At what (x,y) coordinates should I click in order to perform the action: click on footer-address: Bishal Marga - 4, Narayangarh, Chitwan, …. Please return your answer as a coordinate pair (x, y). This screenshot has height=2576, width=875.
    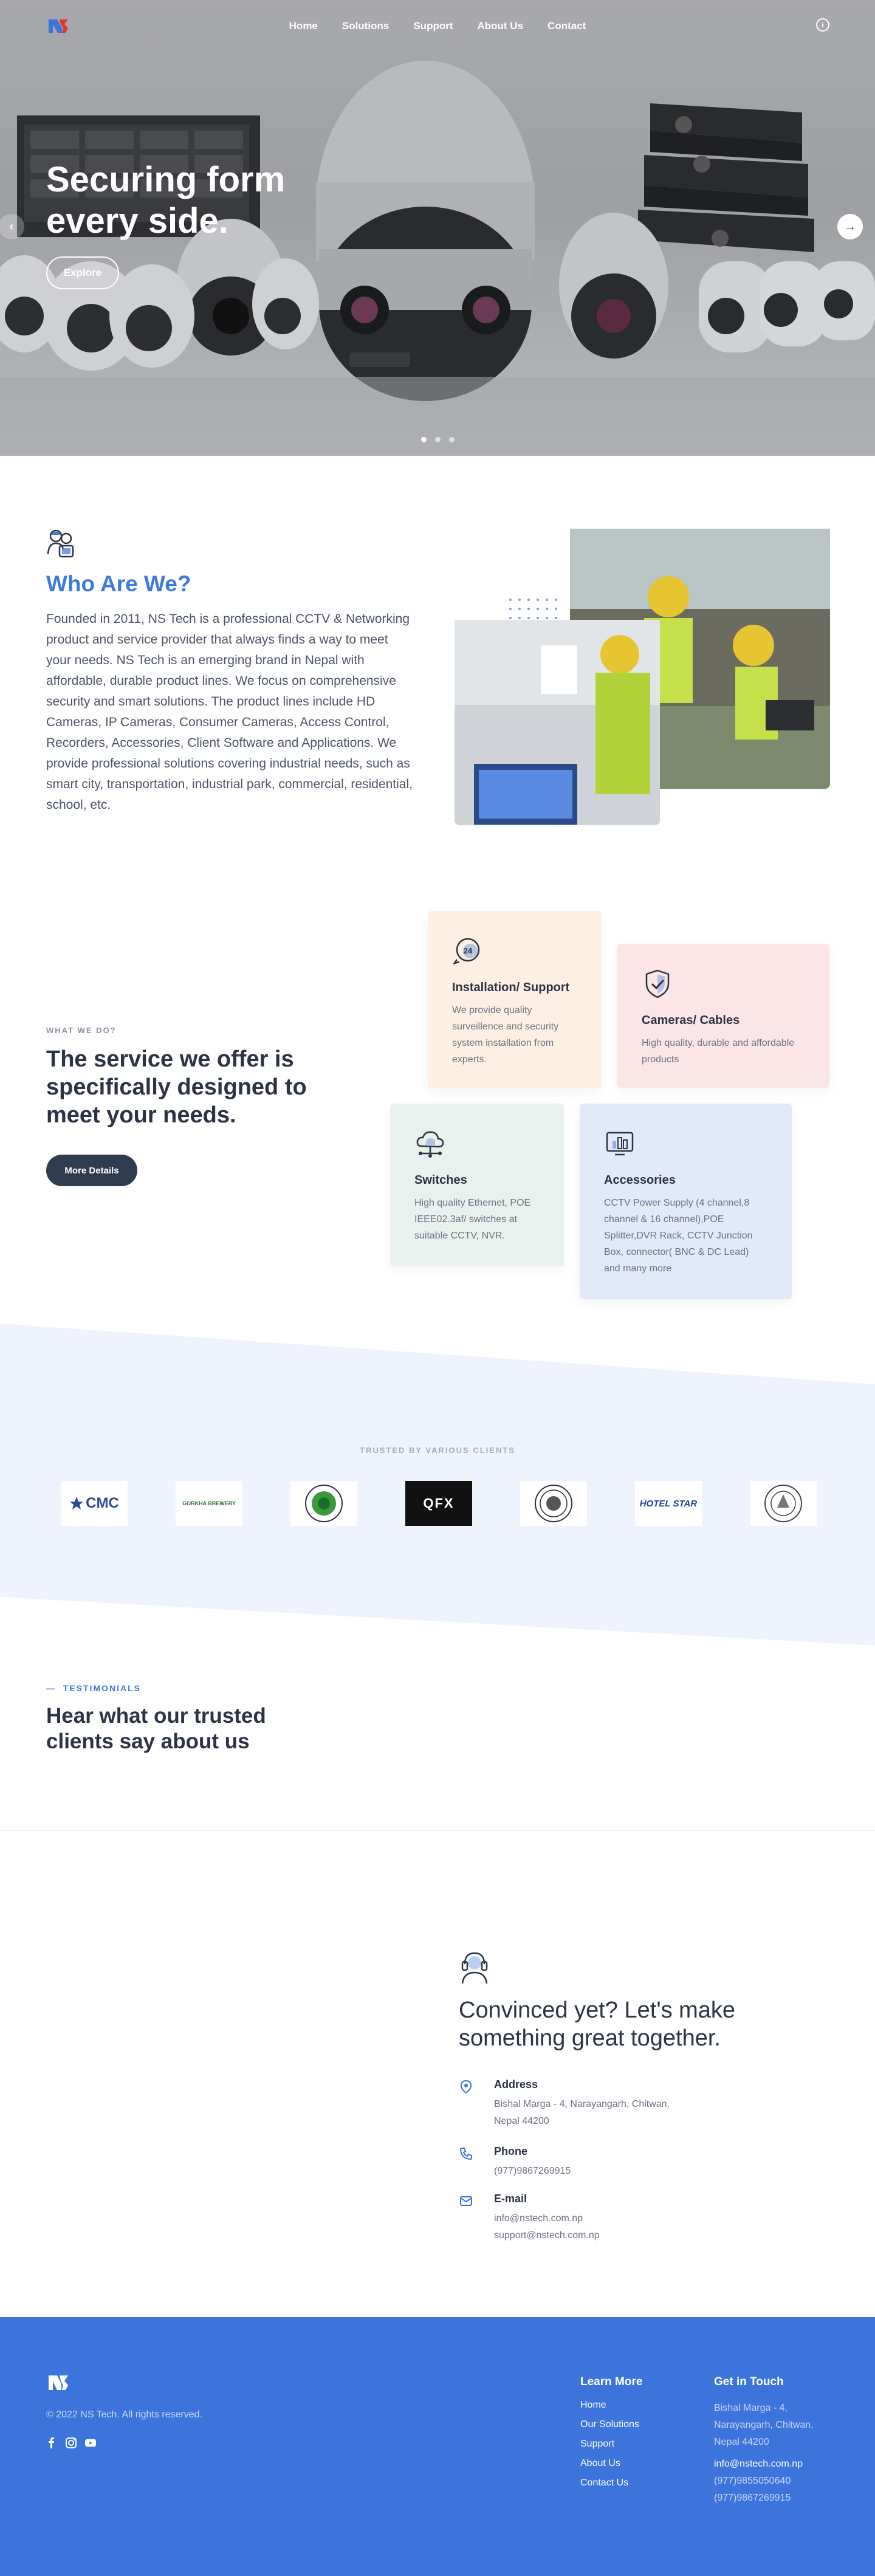
    Looking at the image, I should click on (764, 2425).